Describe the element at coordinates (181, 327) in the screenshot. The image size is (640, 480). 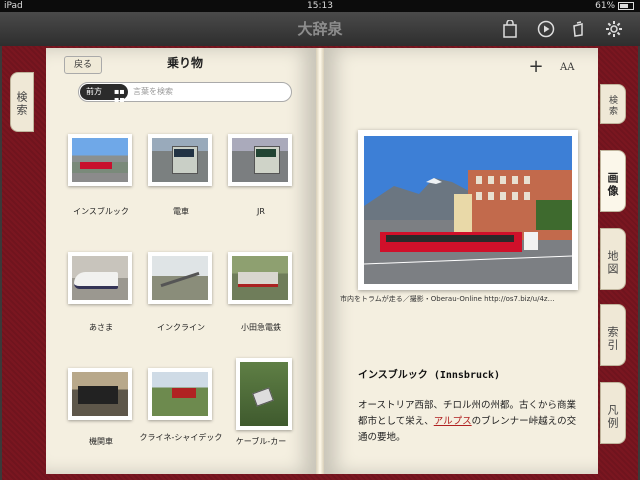
I see `thumbnail-caption: インクライン` at that location.